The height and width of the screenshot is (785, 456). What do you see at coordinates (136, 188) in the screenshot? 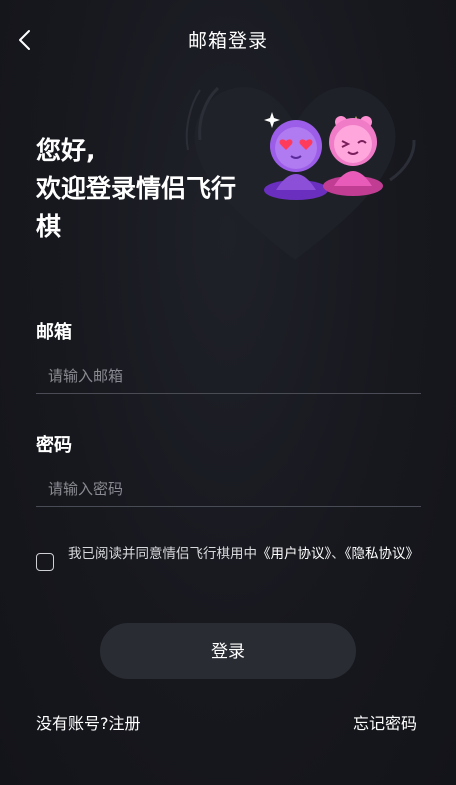
I see `greeting-line-2: 欢迎登录情侣飞行` at bounding box center [136, 188].